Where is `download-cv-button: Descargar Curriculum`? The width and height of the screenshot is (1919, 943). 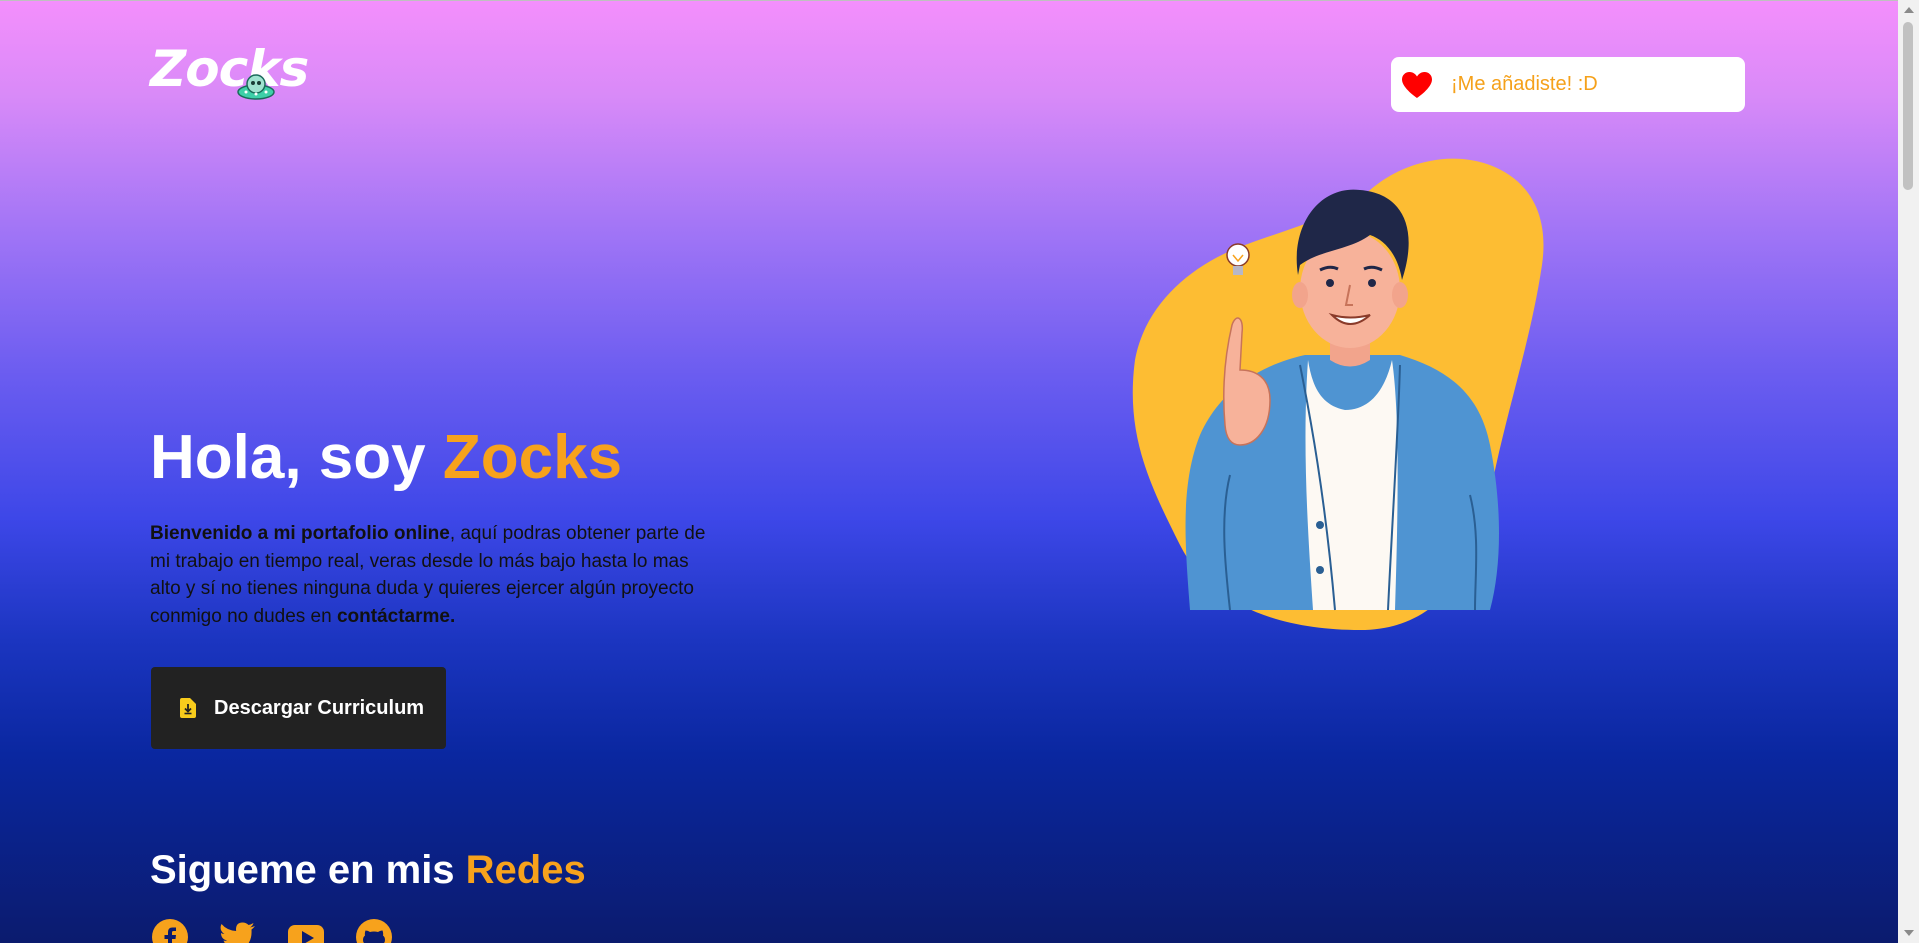 download-cv-button: Descargar Curriculum is located at coordinates (298, 708).